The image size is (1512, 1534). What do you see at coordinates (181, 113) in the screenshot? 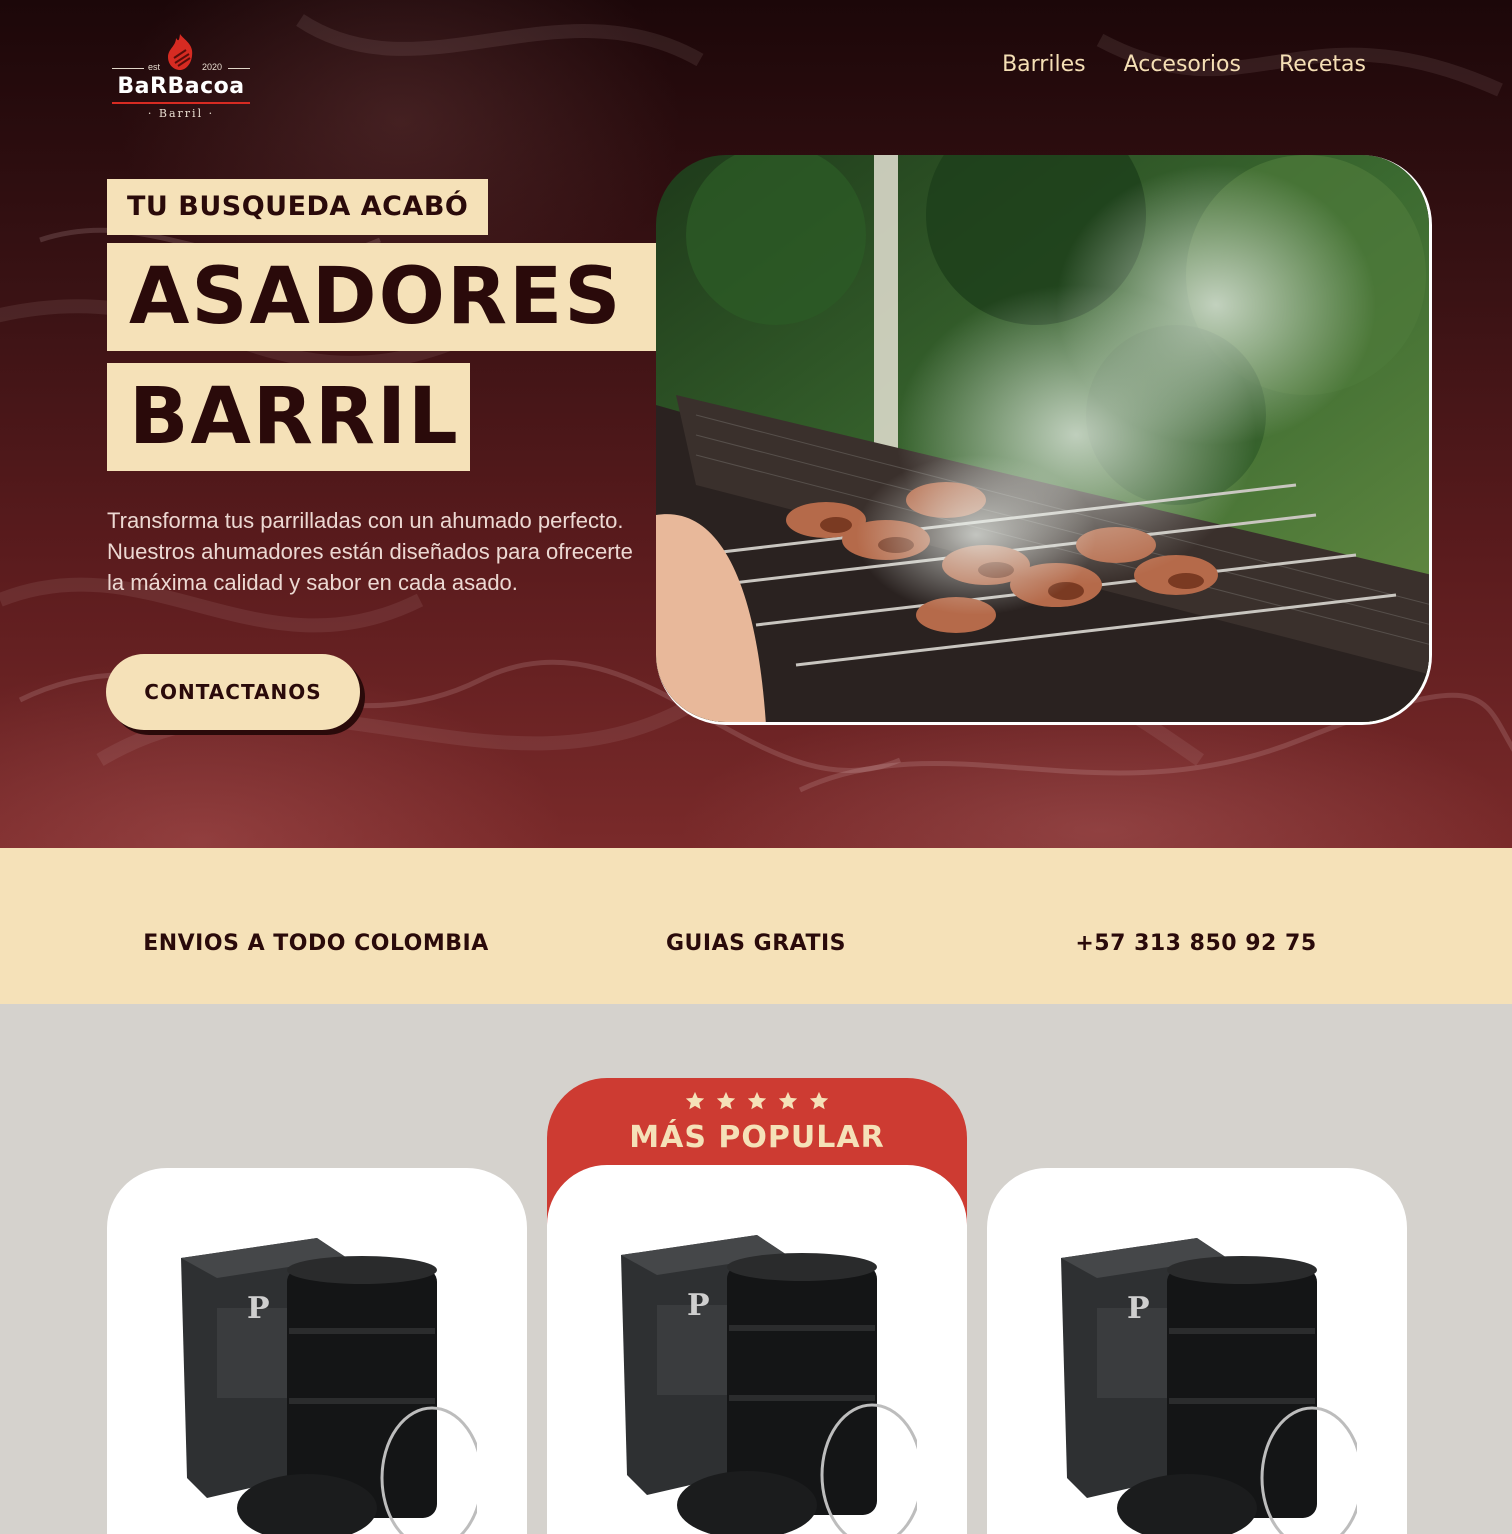
I see `logo-subtitle: · Barril ·` at bounding box center [181, 113].